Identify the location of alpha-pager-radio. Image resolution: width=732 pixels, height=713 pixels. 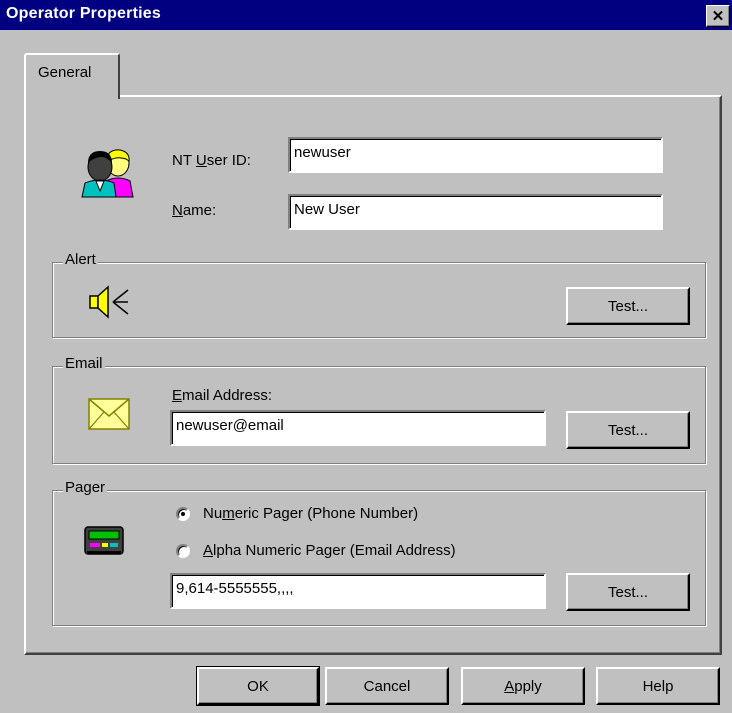
(183, 551).